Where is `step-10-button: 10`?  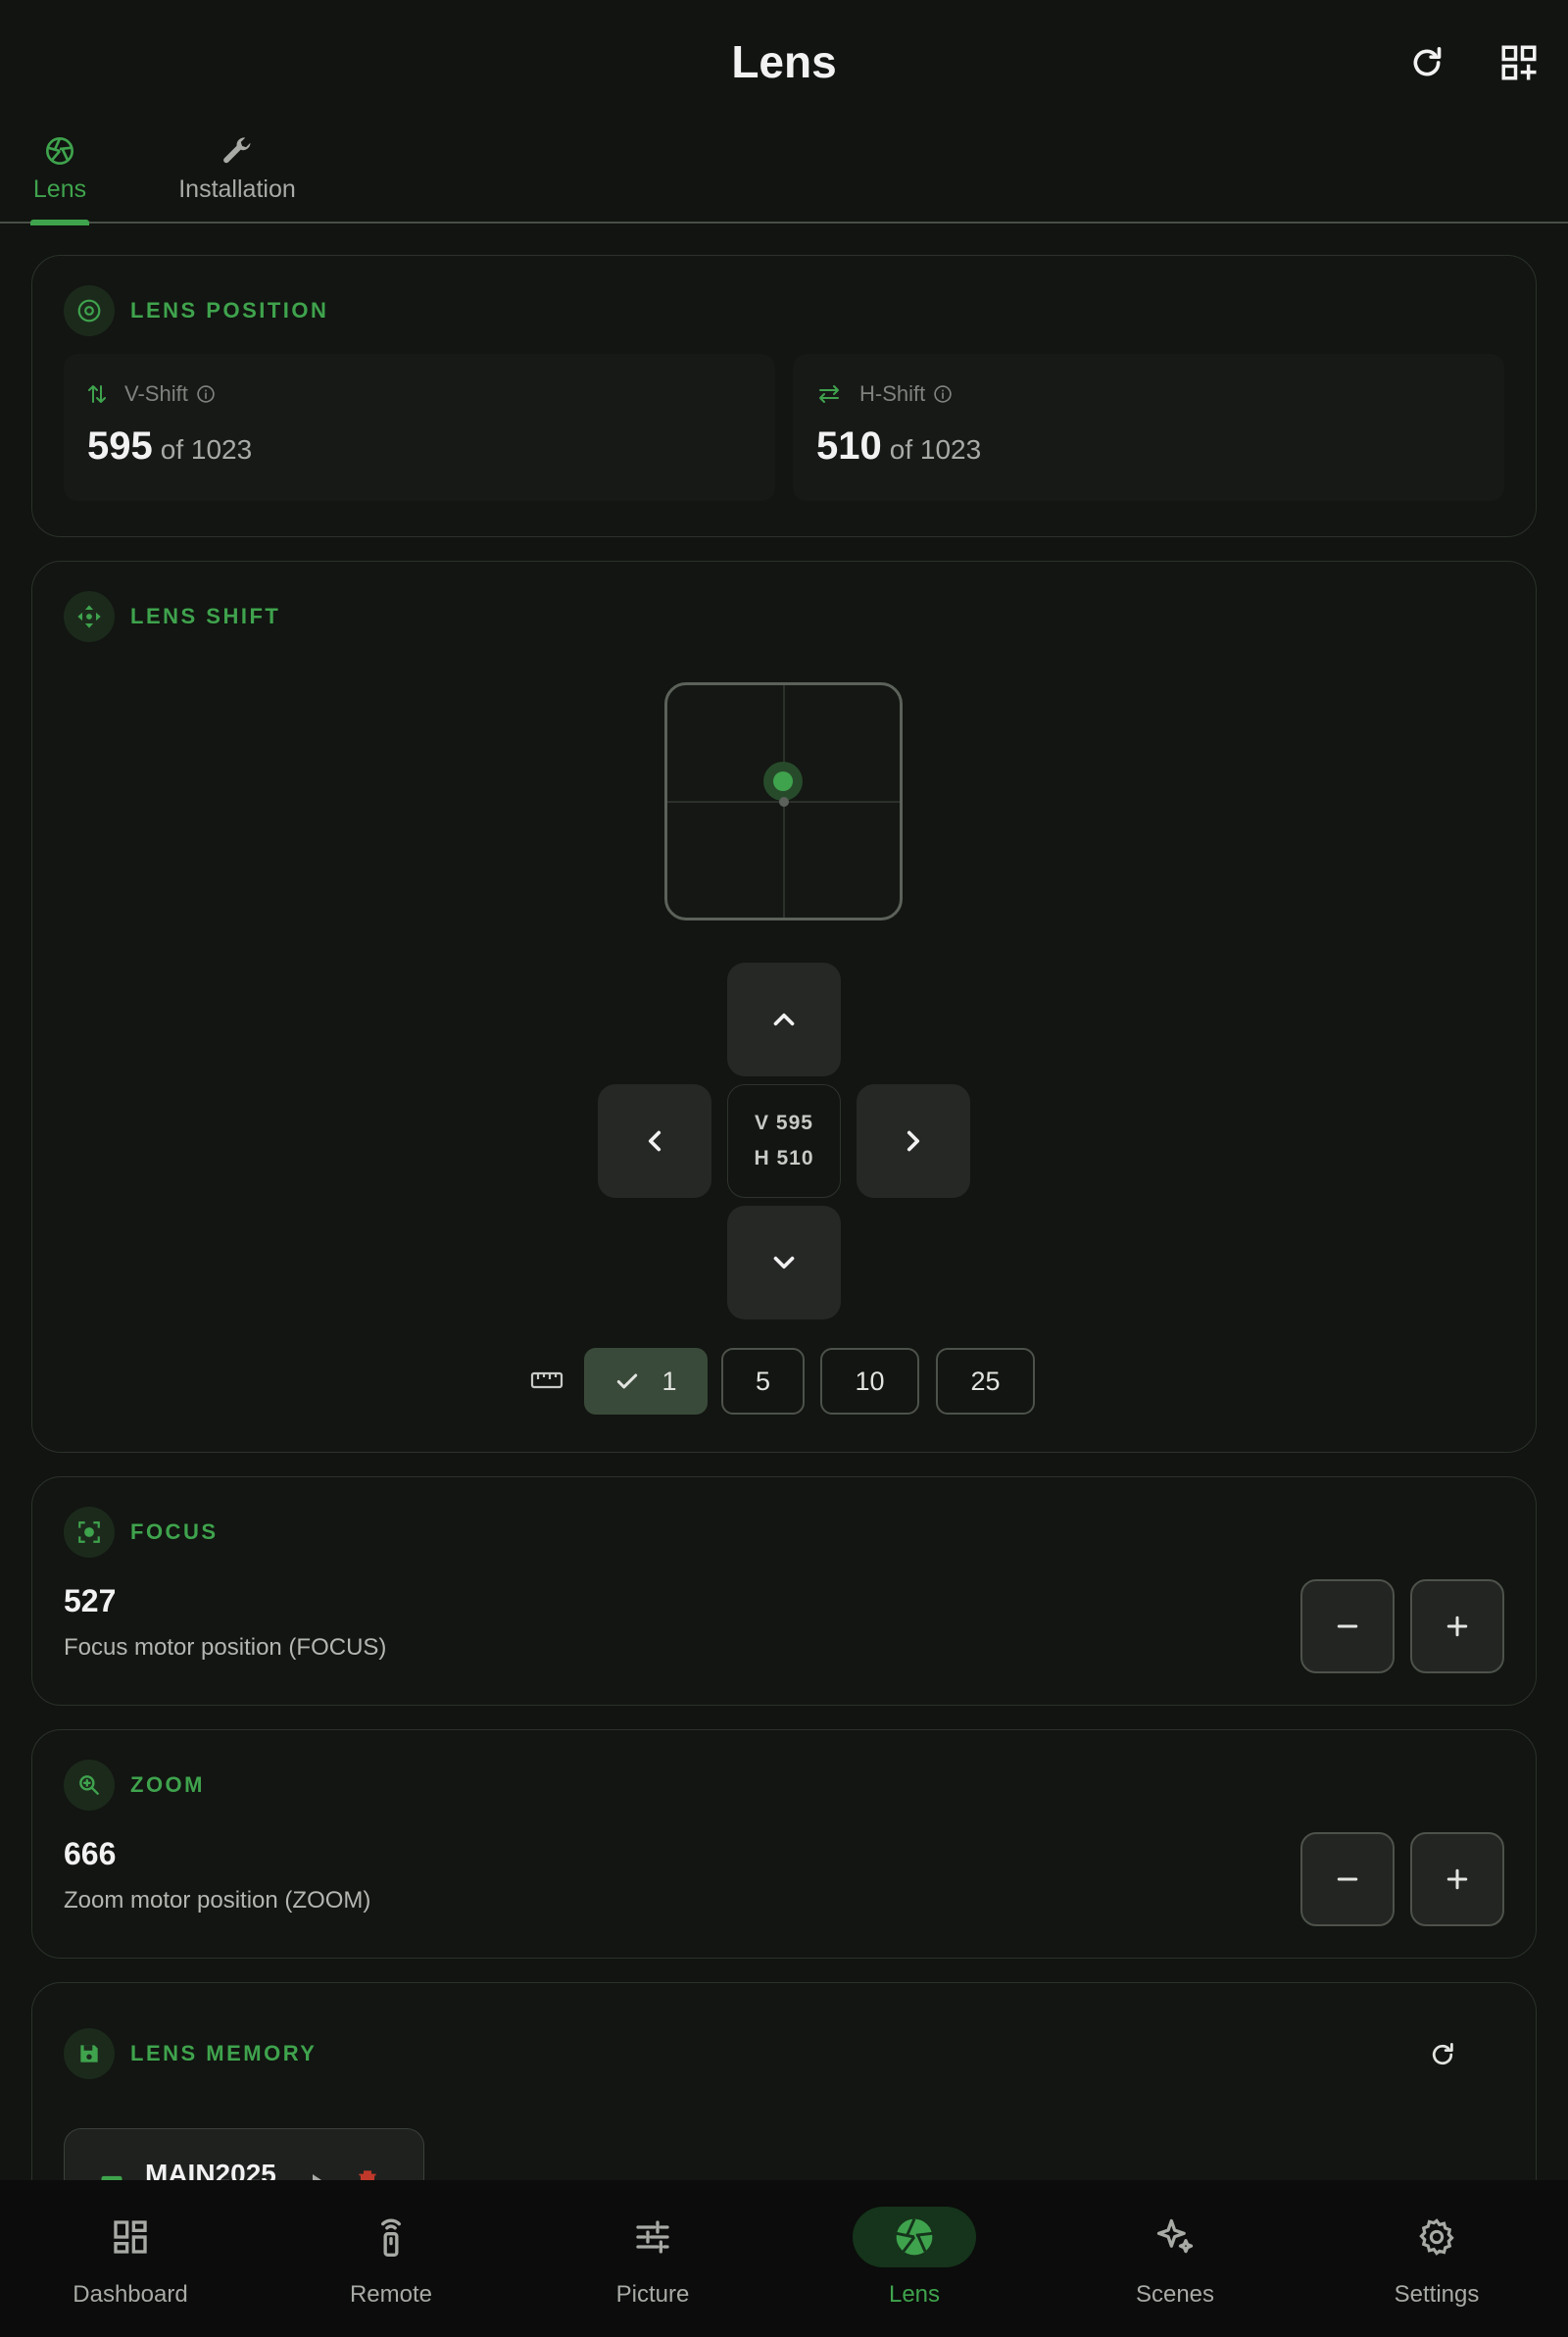
step-10-button: 10 is located at coordinates (869, 1381).